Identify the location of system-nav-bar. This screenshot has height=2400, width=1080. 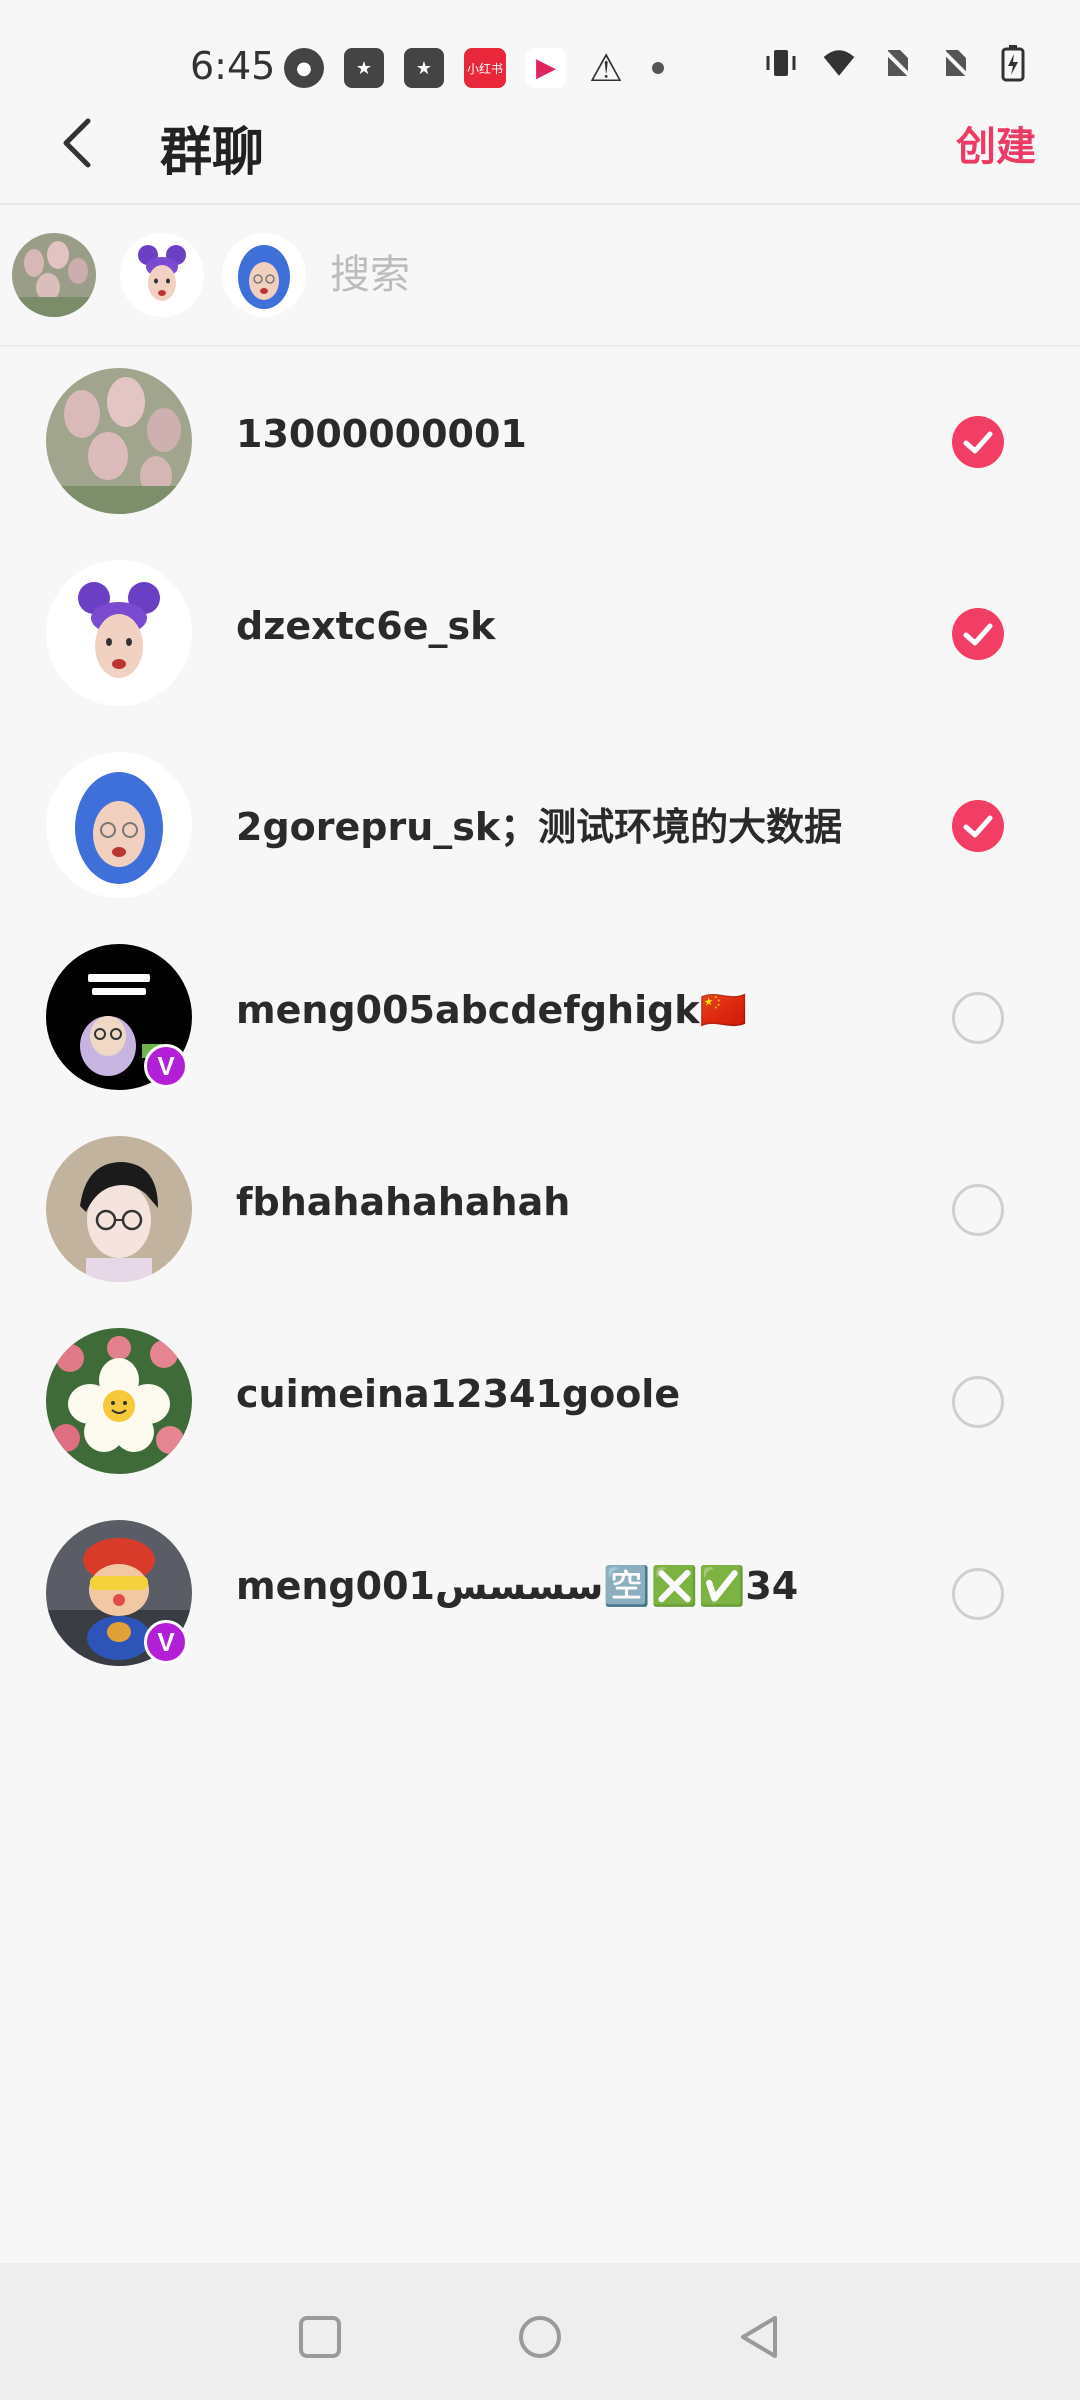
(540, 2331).